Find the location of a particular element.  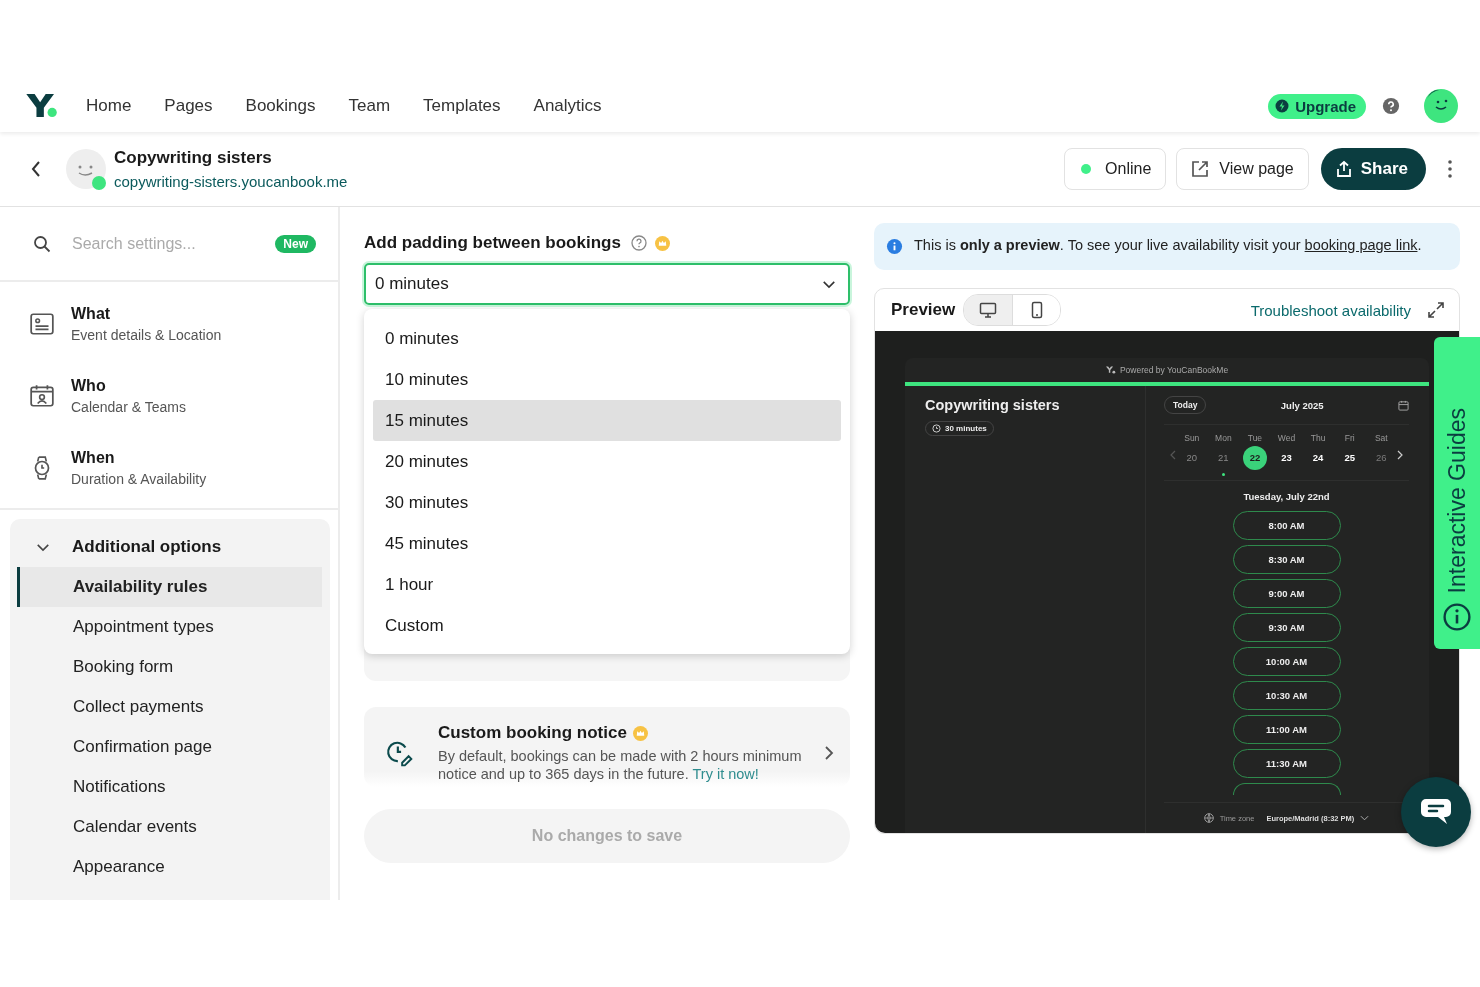

back-icon is located at coordinates (36, 169).